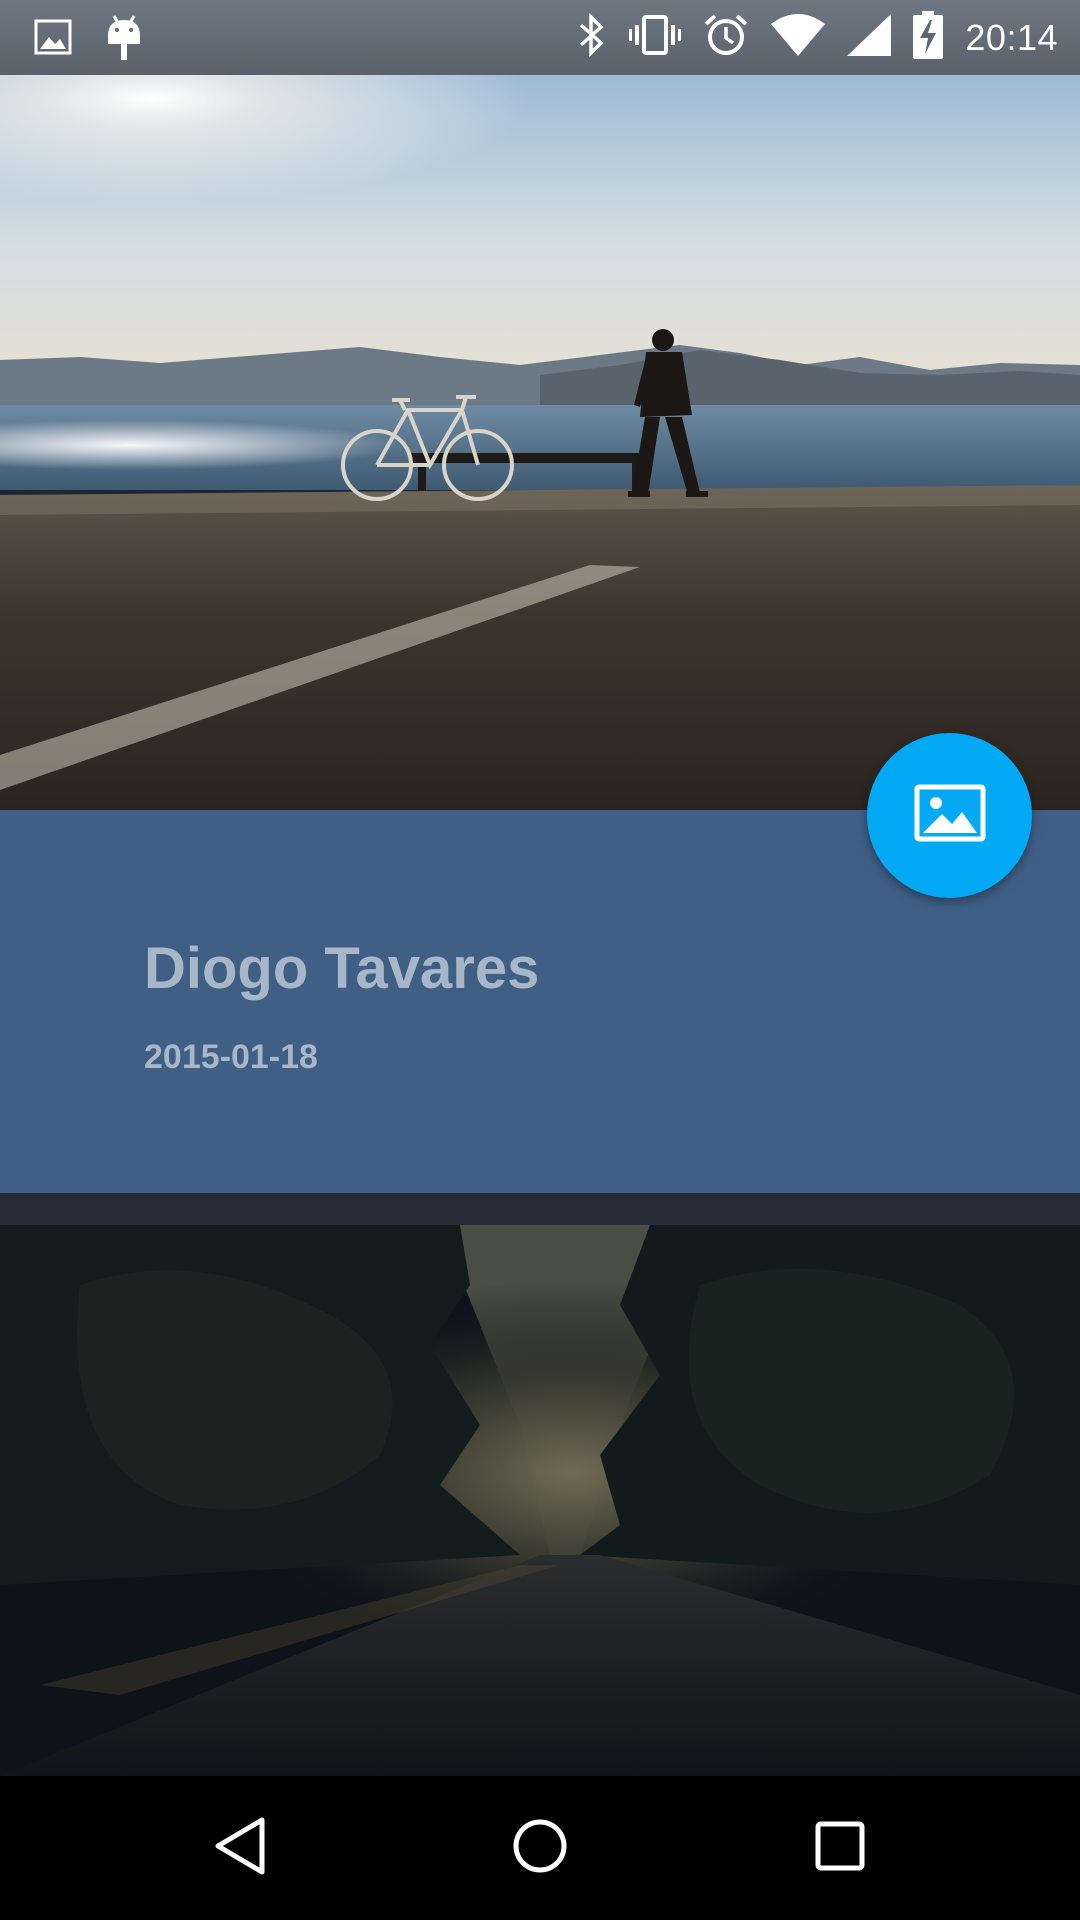 Image resolution: width=1080 pixels, height=1920 pixels. What do you see at coordinates (655, 37) in the screenshot?
I see `vibrate-icon` at bounding box center [655, 37].